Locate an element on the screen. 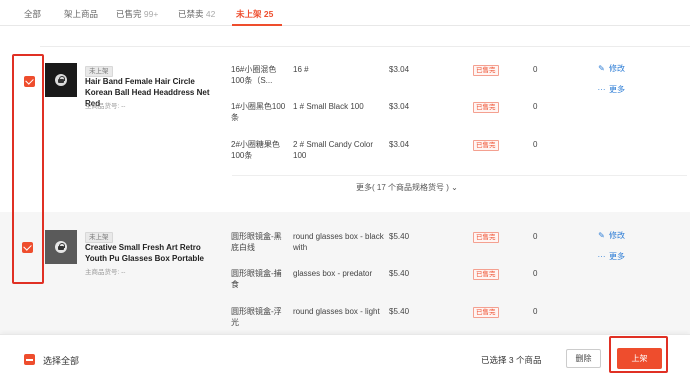  tab-unlisted: 未上架 25 is located at coordinates (254, 14).